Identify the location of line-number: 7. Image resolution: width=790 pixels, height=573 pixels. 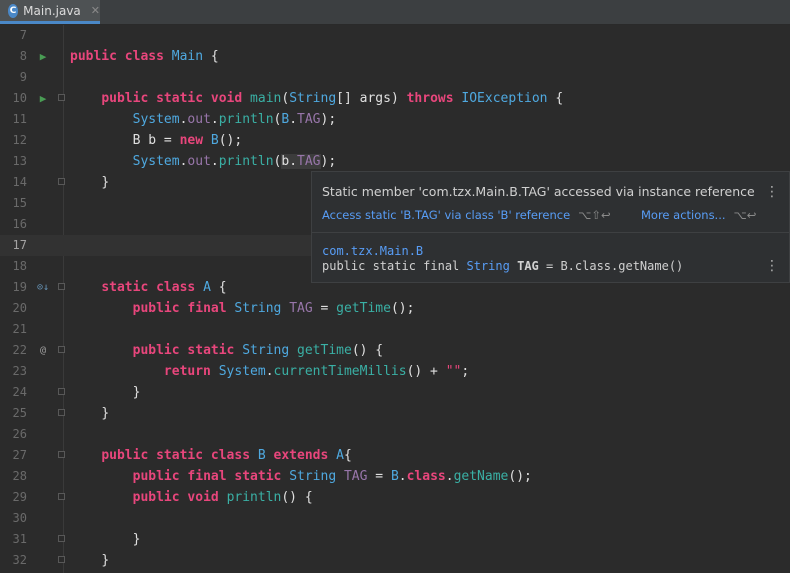
(23, 35).